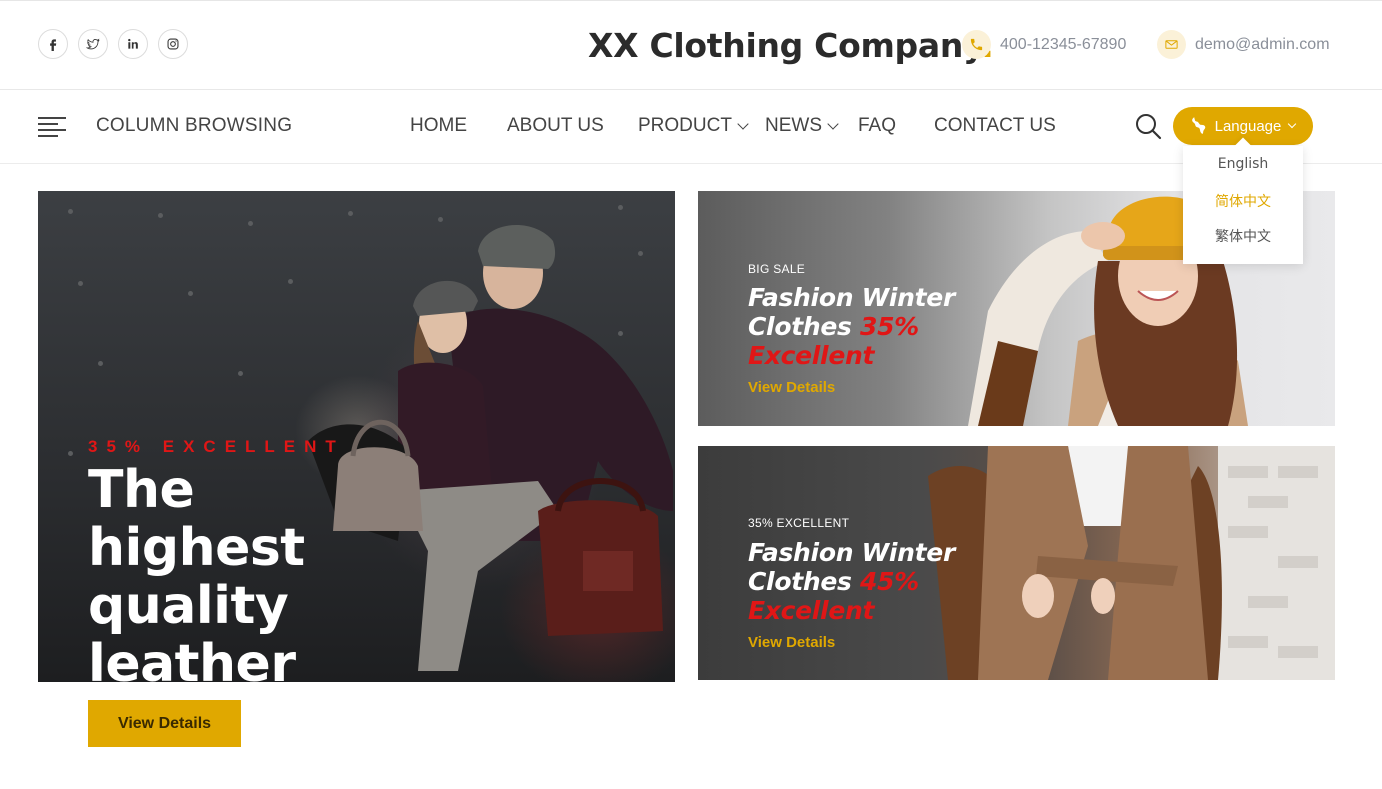 The width and height of the screenshot is (1382, 789). Describe the element at coordinates (1198, 125) in the screenshot. I see `globe-icon` at that location.